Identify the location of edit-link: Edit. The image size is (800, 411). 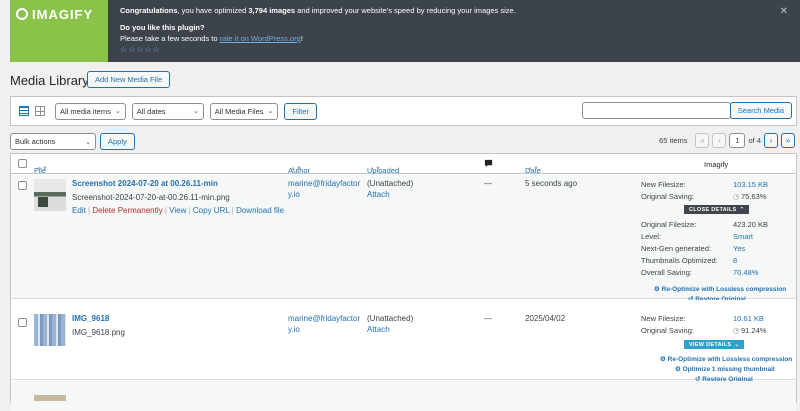
(79, 210).